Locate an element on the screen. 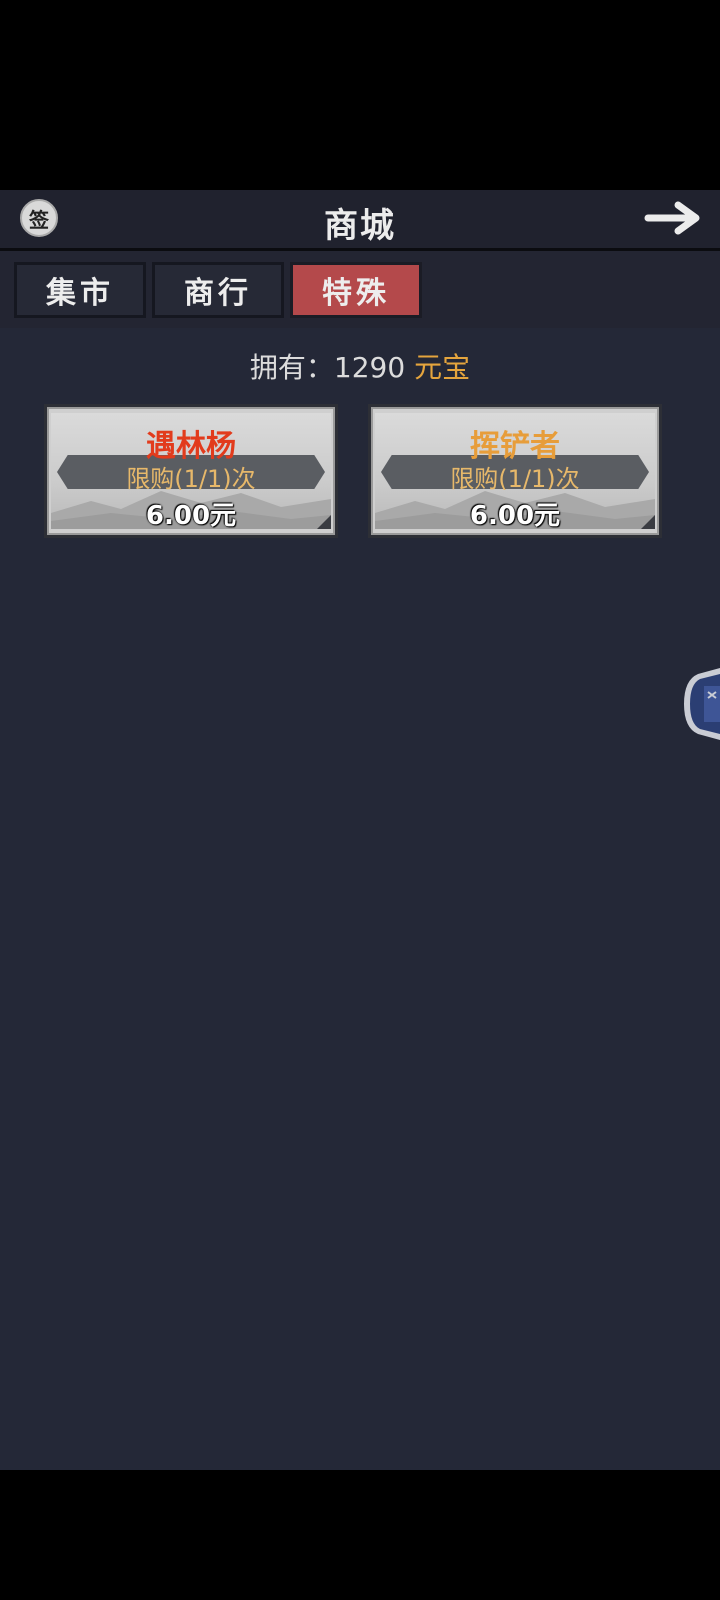  back-button is located at coordinates (674, 218).